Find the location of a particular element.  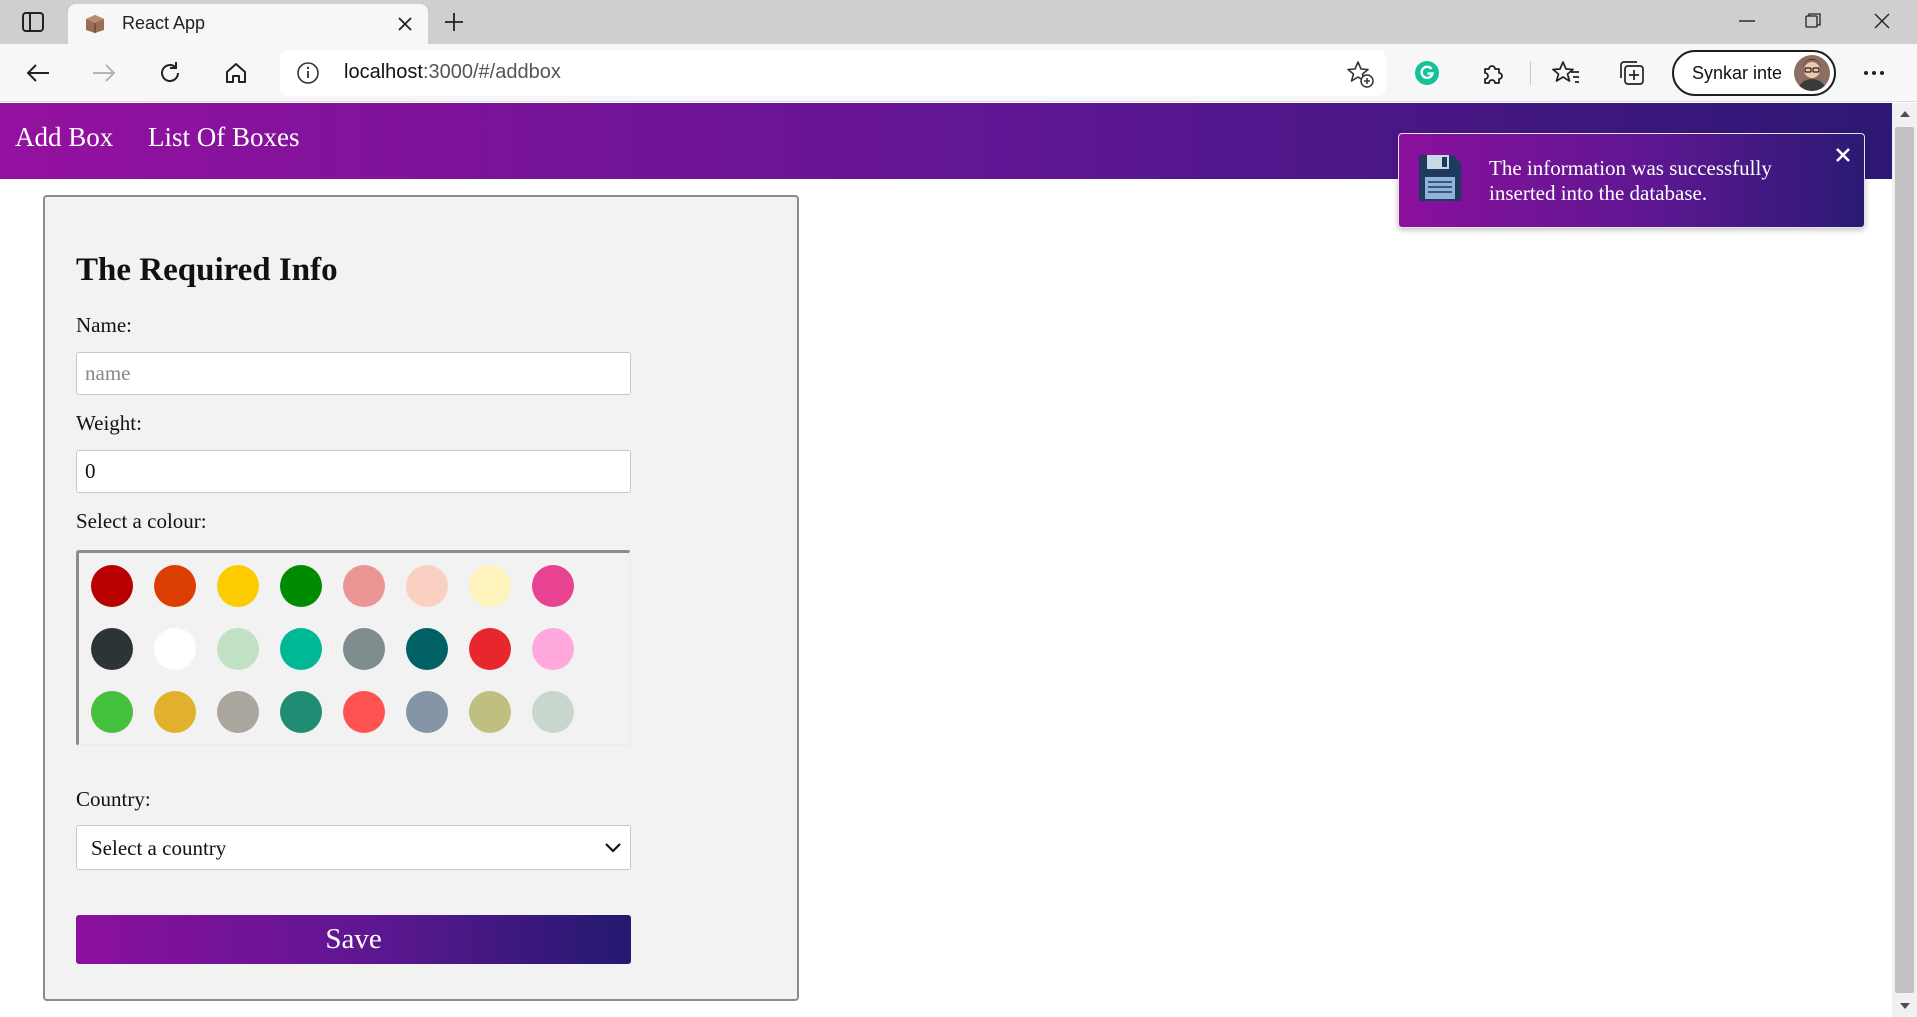

favorites-icon is located at coordinates (1566, 73).